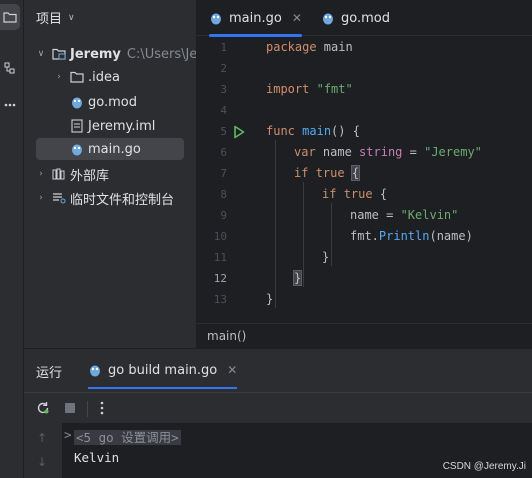  Describe the element at coordinates (163, 374) in the screenshot. I see `run-tab-go-build: go build main.go ✕` at that location.